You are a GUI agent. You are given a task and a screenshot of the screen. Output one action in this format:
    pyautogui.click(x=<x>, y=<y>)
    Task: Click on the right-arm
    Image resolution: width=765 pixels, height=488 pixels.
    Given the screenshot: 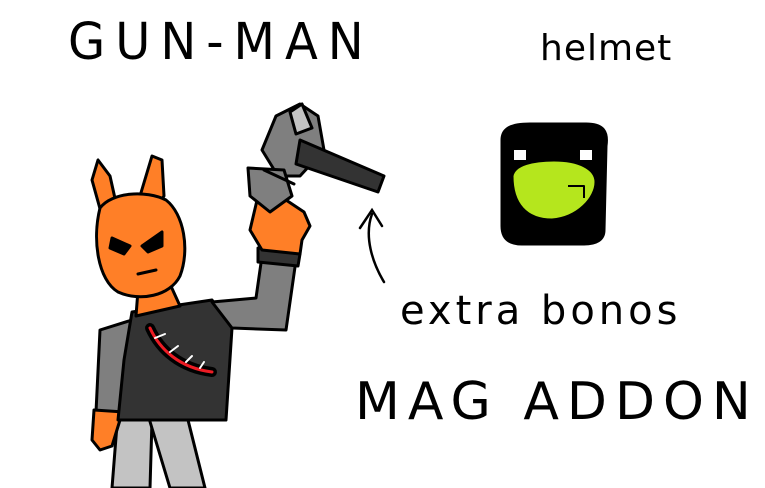 What is the action you would take?
    pyautogui.click(x=254, y=293)
    